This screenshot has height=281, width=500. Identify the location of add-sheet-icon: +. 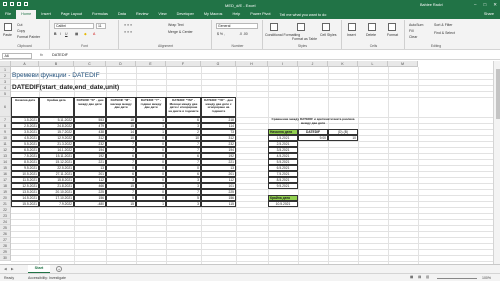
(59, 269).